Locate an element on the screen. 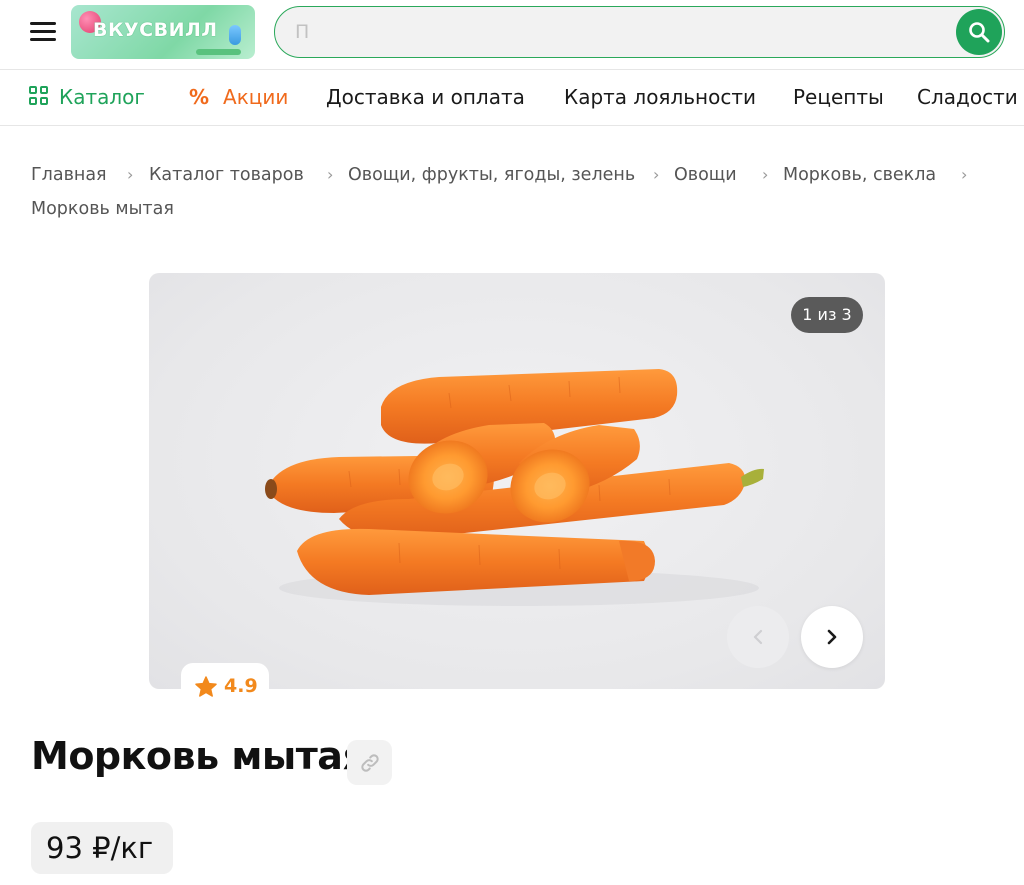 The image size is (1024, 885). price-value: 93 ₽/кг is located at coordinates (100, 848).